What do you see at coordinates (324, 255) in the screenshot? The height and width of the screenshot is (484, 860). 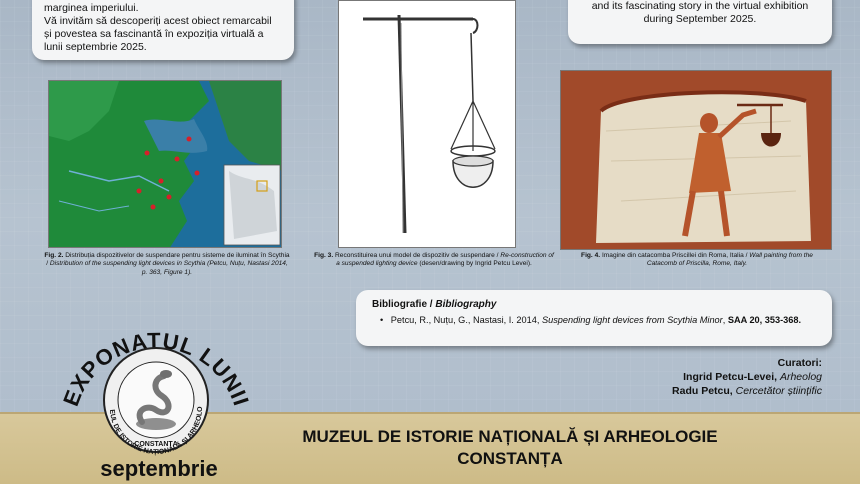 I see `fig3-label: Fig. 3.` at bounding box center [324, 255].